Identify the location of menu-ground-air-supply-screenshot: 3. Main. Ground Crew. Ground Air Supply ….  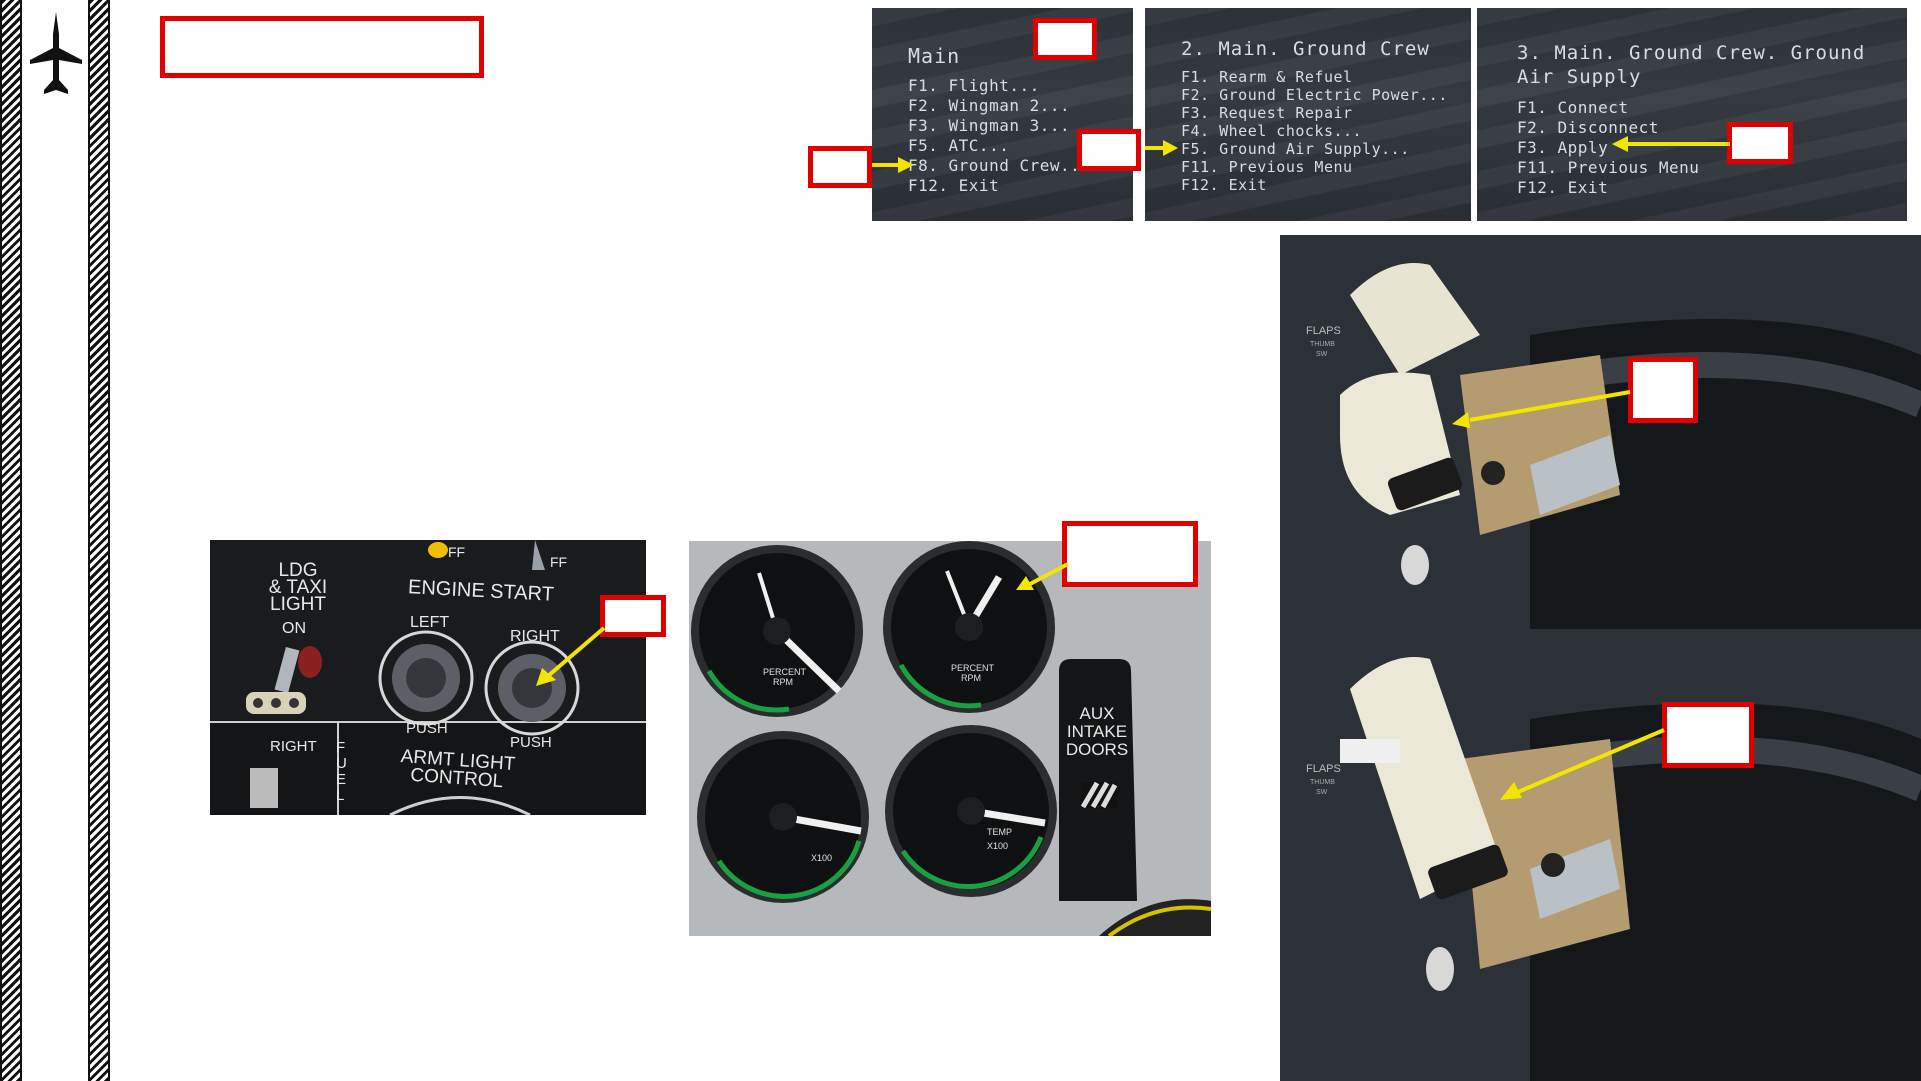
(1692, 114).